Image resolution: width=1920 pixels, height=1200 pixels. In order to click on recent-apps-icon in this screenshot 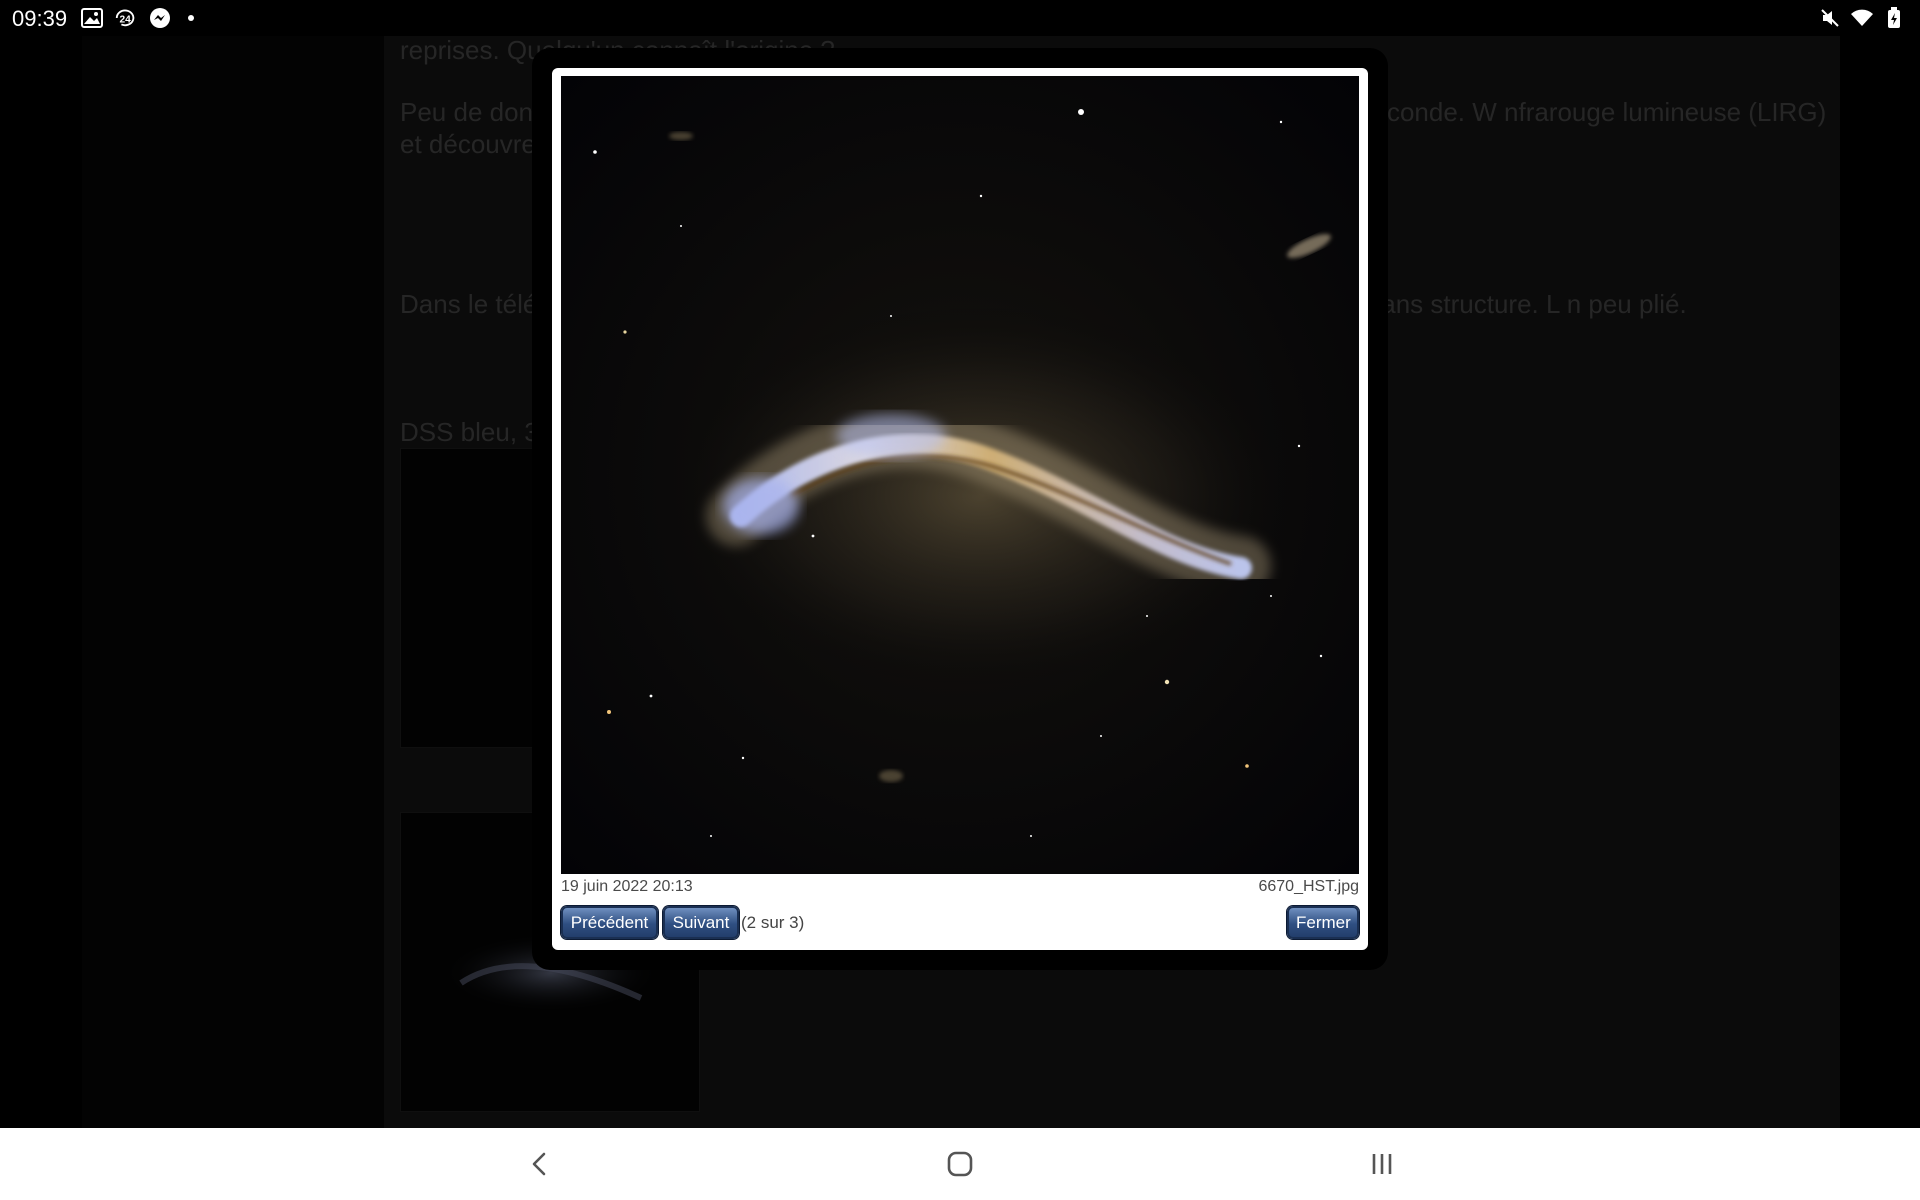, I will do `click(1382, 1164)`.